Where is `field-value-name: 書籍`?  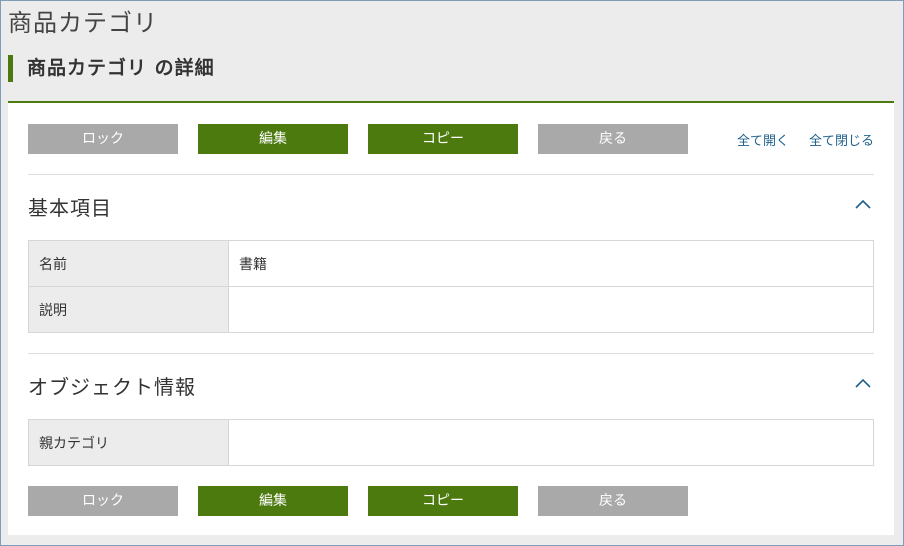 field-value-name: 書籍 is located at coordinates (551, 263).